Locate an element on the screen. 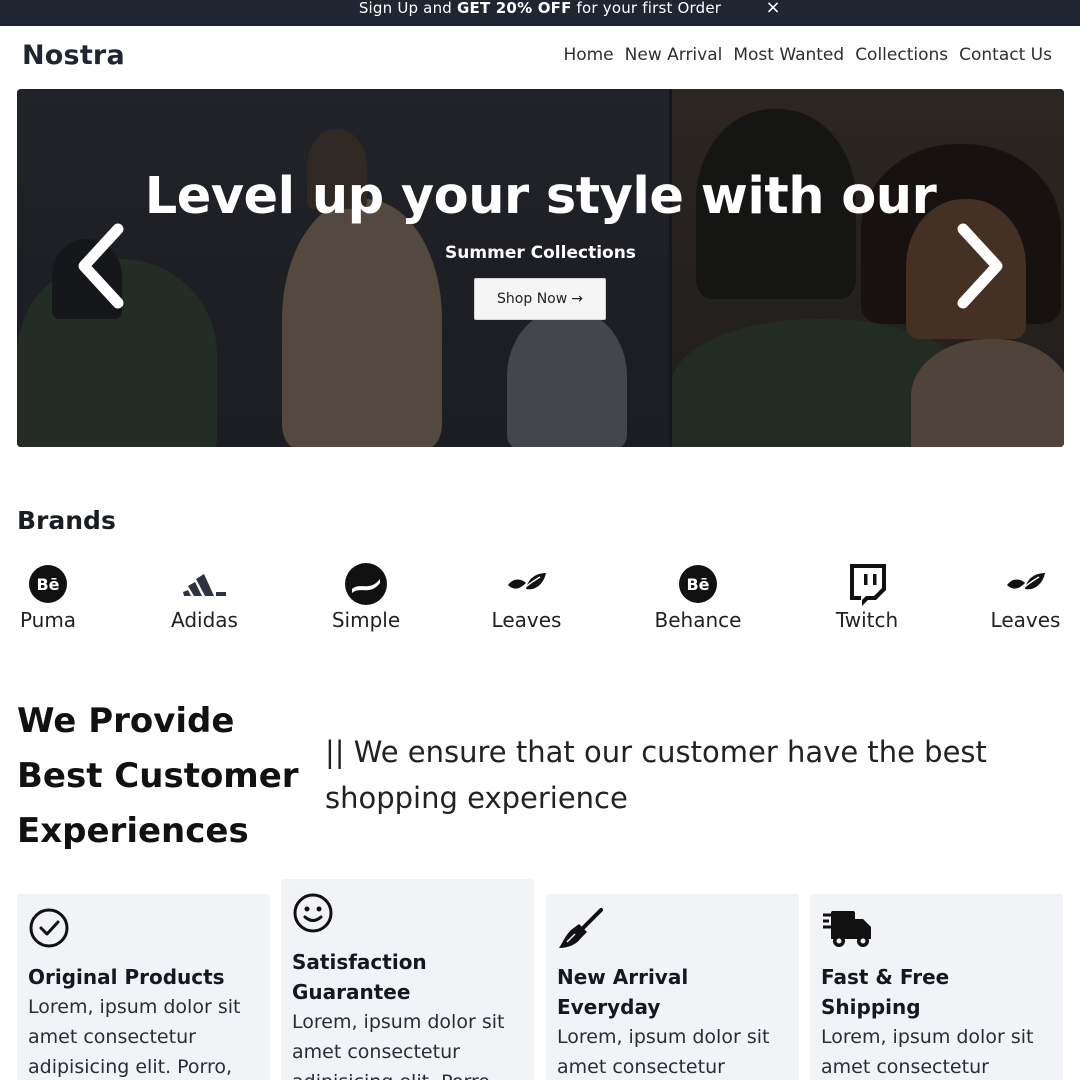 The image size is (1080, 1080). feature-title: New Arrival Everyday is located at coordinates (623, 992).